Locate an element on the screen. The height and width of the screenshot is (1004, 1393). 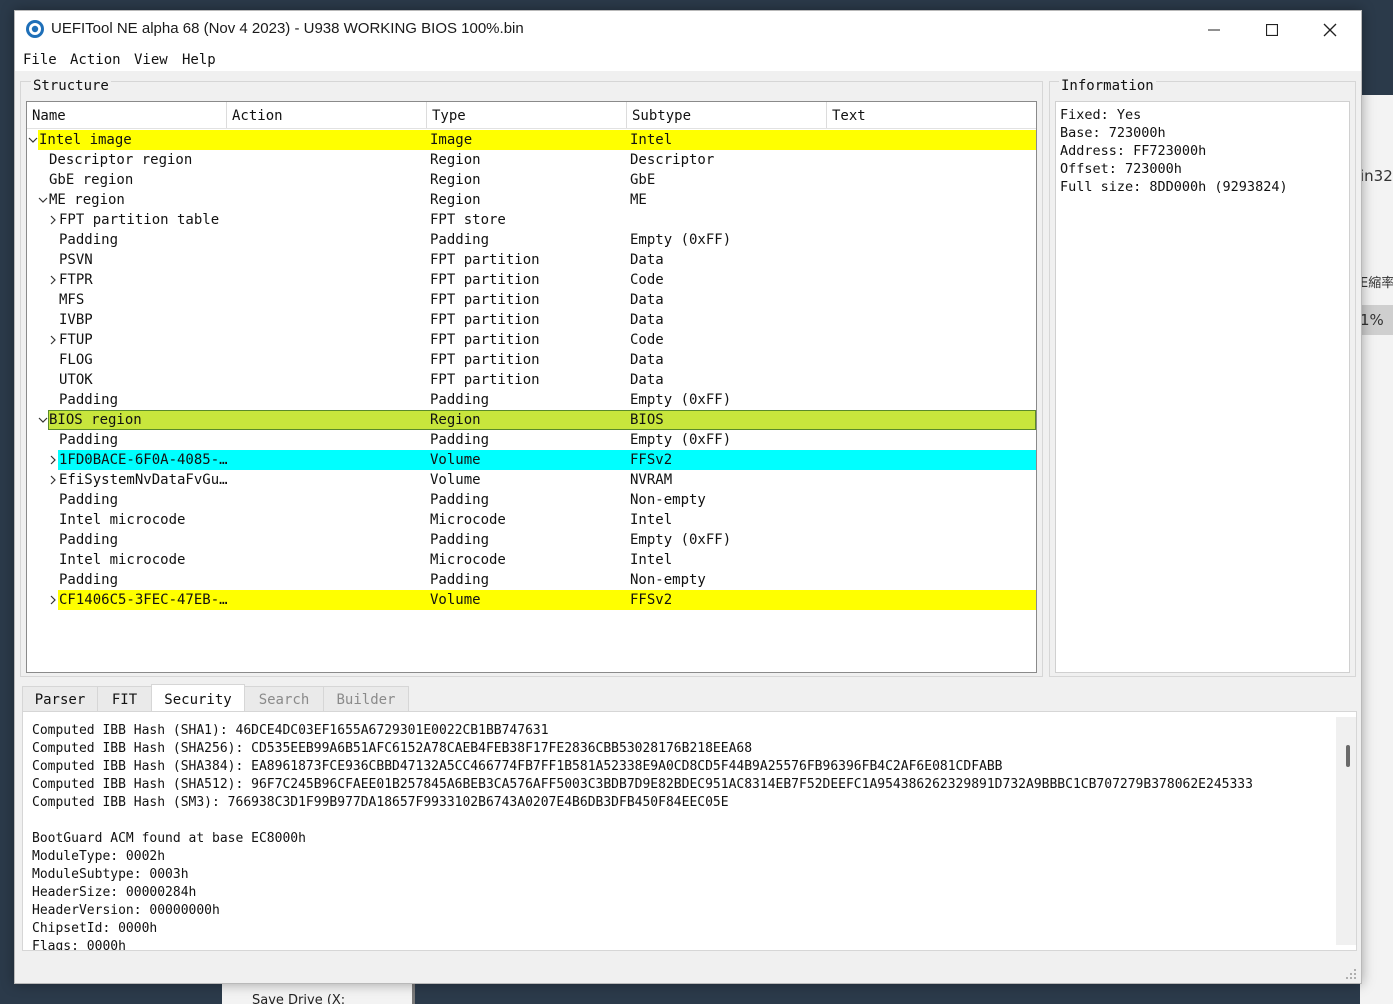
menu-file: File is located at coordinates (40, 60).